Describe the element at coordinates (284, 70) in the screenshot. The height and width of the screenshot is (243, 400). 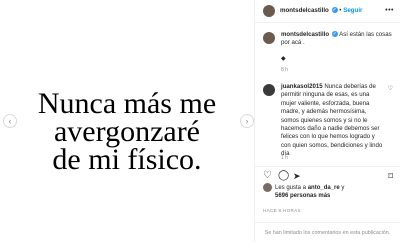
I see `caption-time: 8 h` at that location.